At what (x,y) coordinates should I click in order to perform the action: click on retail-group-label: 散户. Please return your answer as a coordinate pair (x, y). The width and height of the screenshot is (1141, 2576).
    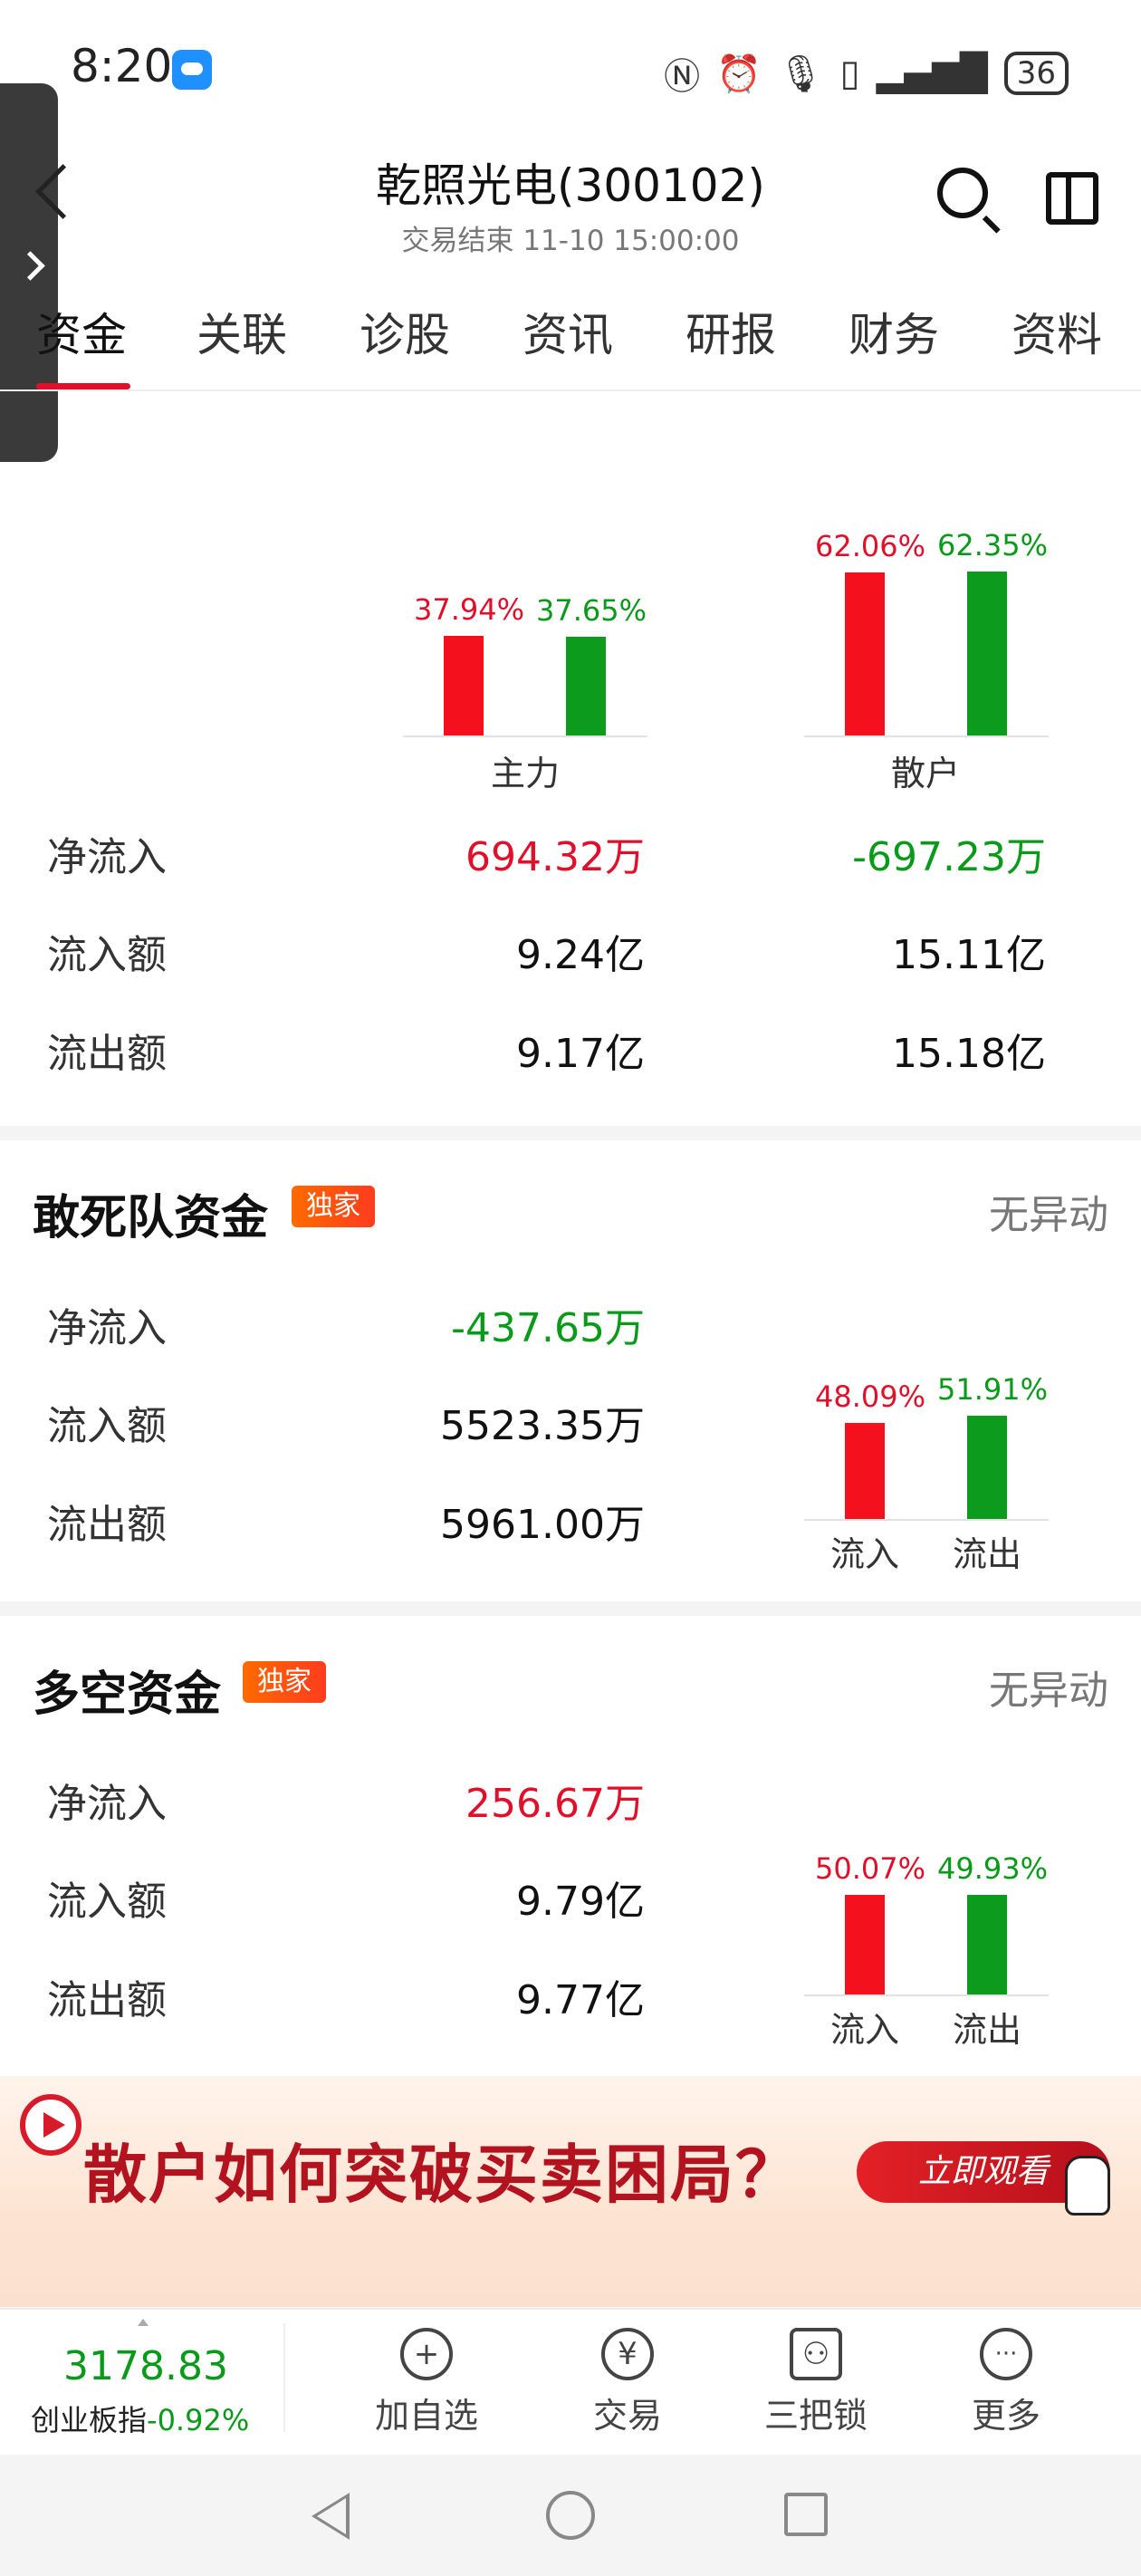
    Looking at the image, I should click on (925, 773).